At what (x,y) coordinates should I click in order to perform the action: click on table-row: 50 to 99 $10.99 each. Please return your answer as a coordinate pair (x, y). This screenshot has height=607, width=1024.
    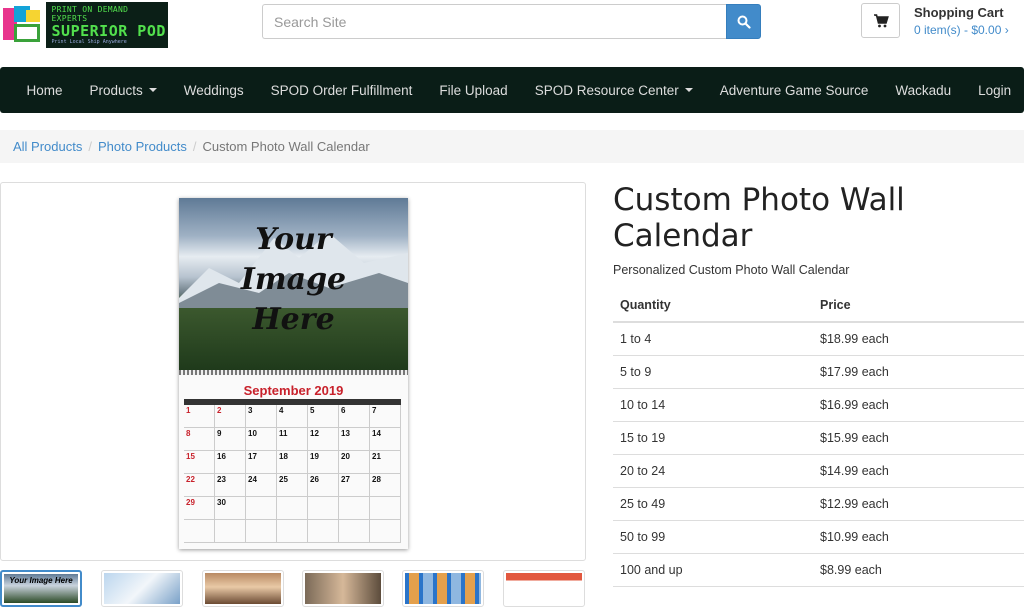
    Looking at the image, I should click on (818, 537).